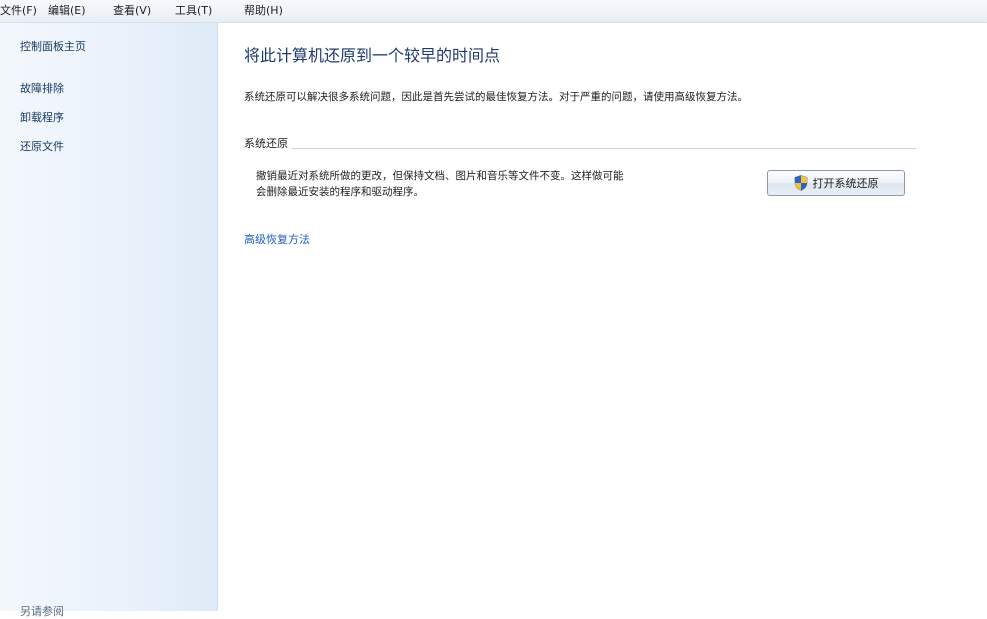 This screenshot has width=987, height=619. I want to click on menu-view: 查看(V), so click(132, 11).